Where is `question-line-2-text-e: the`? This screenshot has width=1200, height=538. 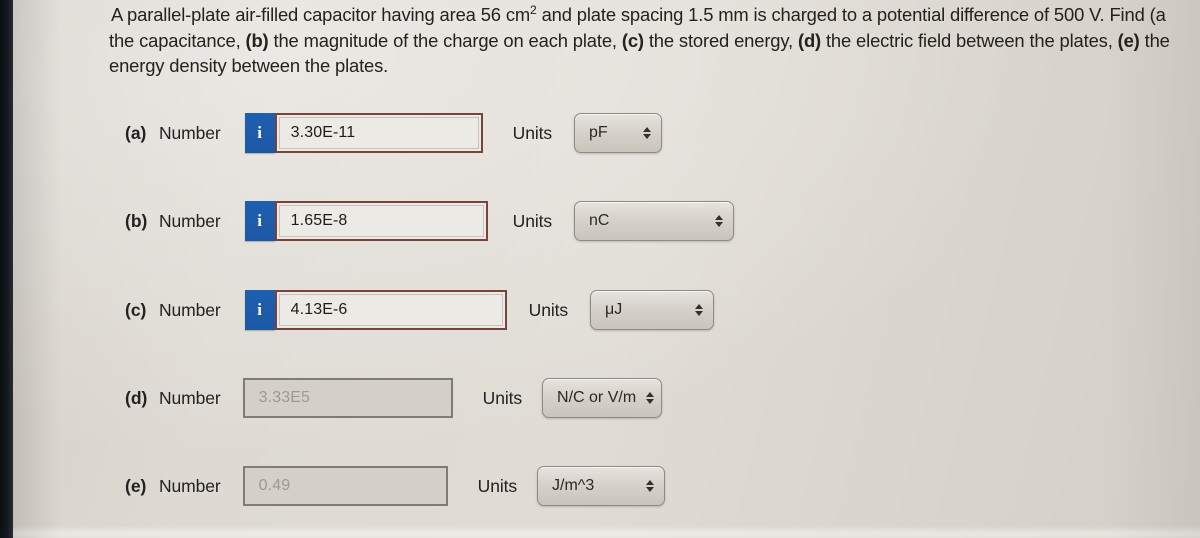 question-line-2-text-e: the is located at coordinates (1154, 40).